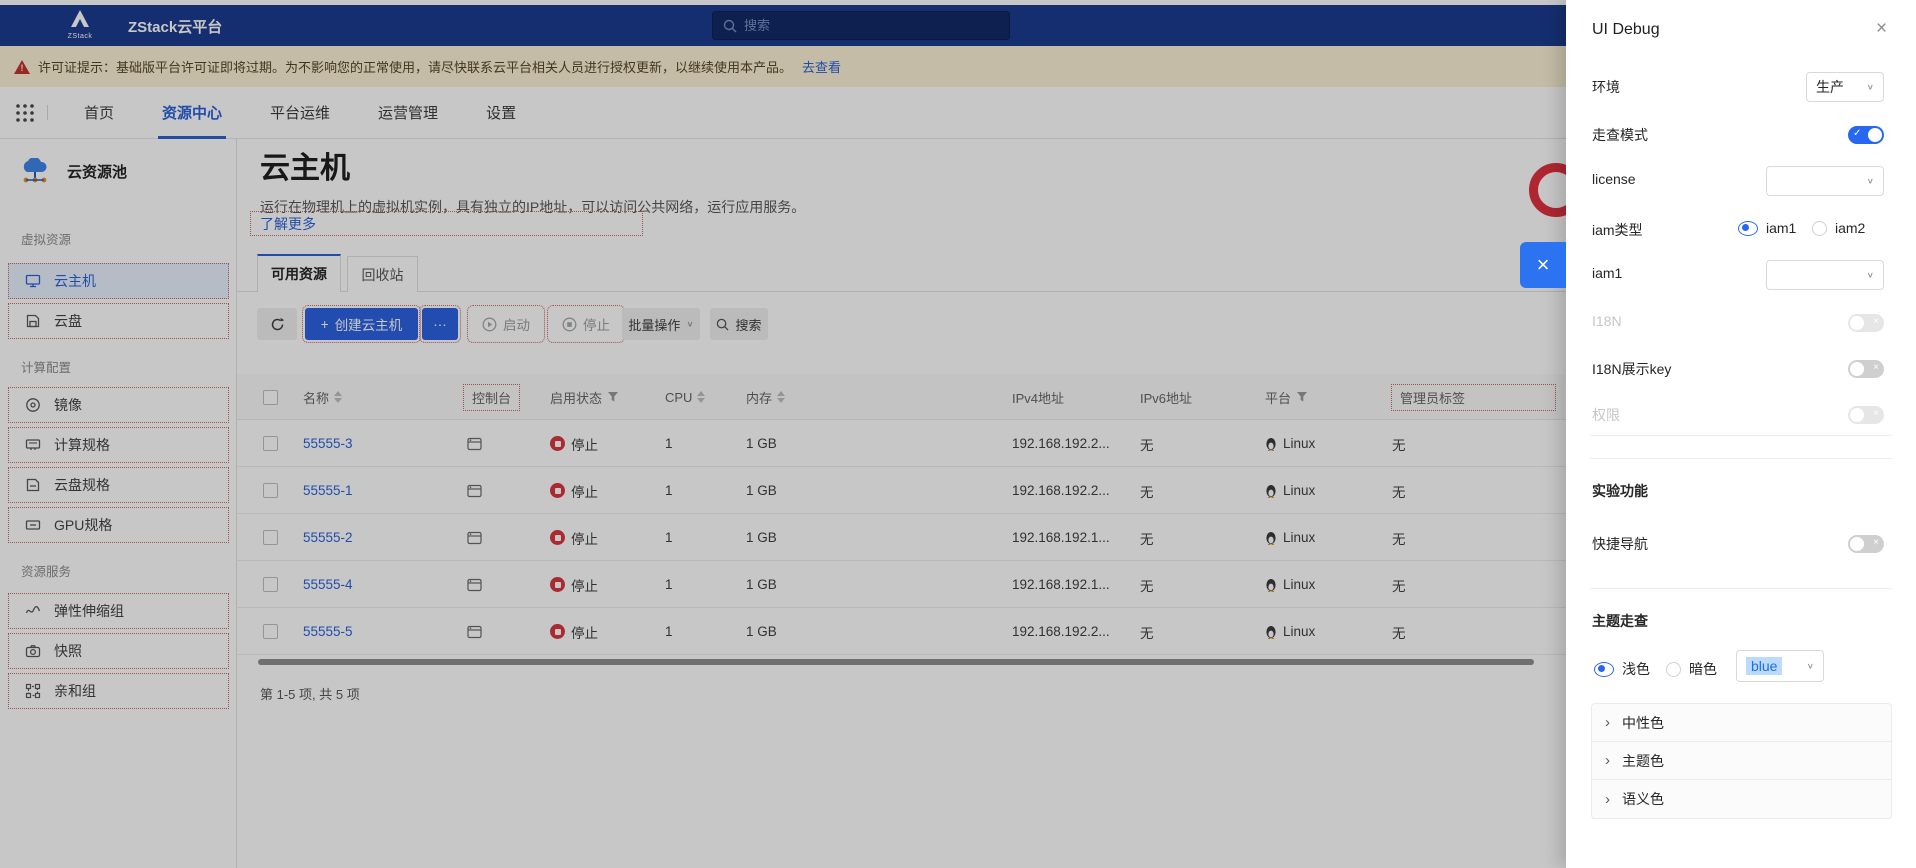 The width and height of the screenshot is (1916, 868). I want to click on i18n-toggle: ×, so click(1866, 323).